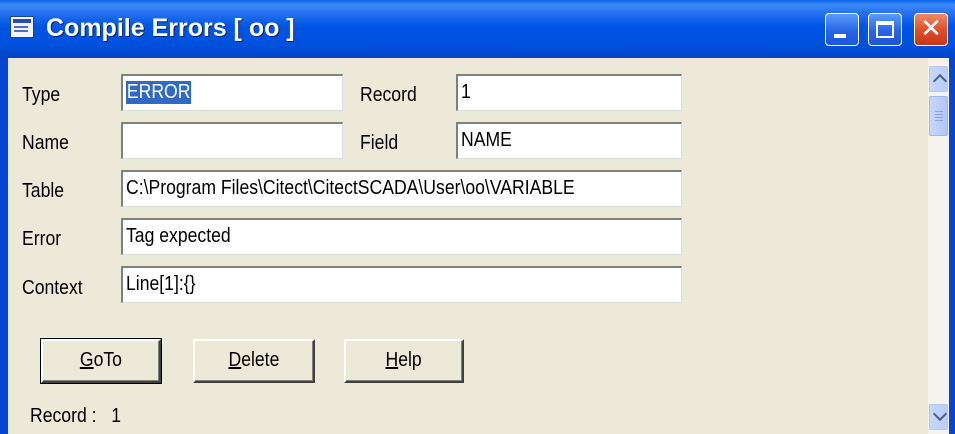  Describe the element at coordinates (477, 29) in the screenshot. I see `title-bar: Compile Errors [ oo ] ✕` at that location.